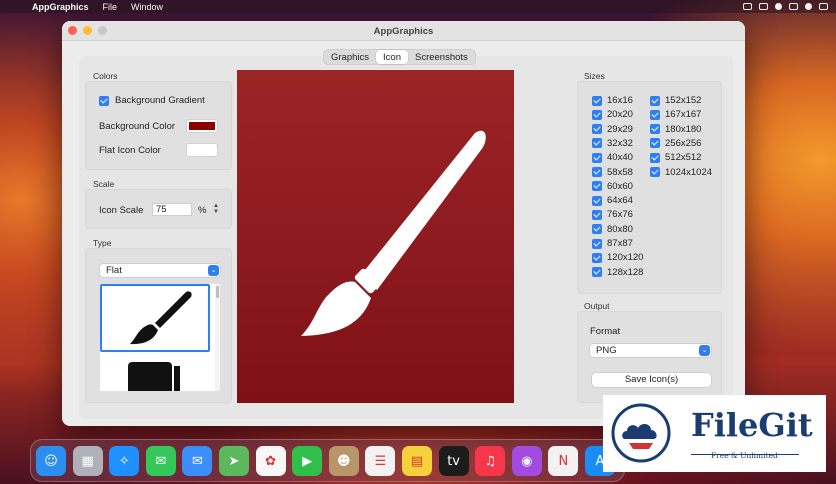 The width and height of the screenshot is (836, 484). What do you see at coordinates (793, 6) in the screenshot?
I see `battery-icon` at bounding box center [793, 6].